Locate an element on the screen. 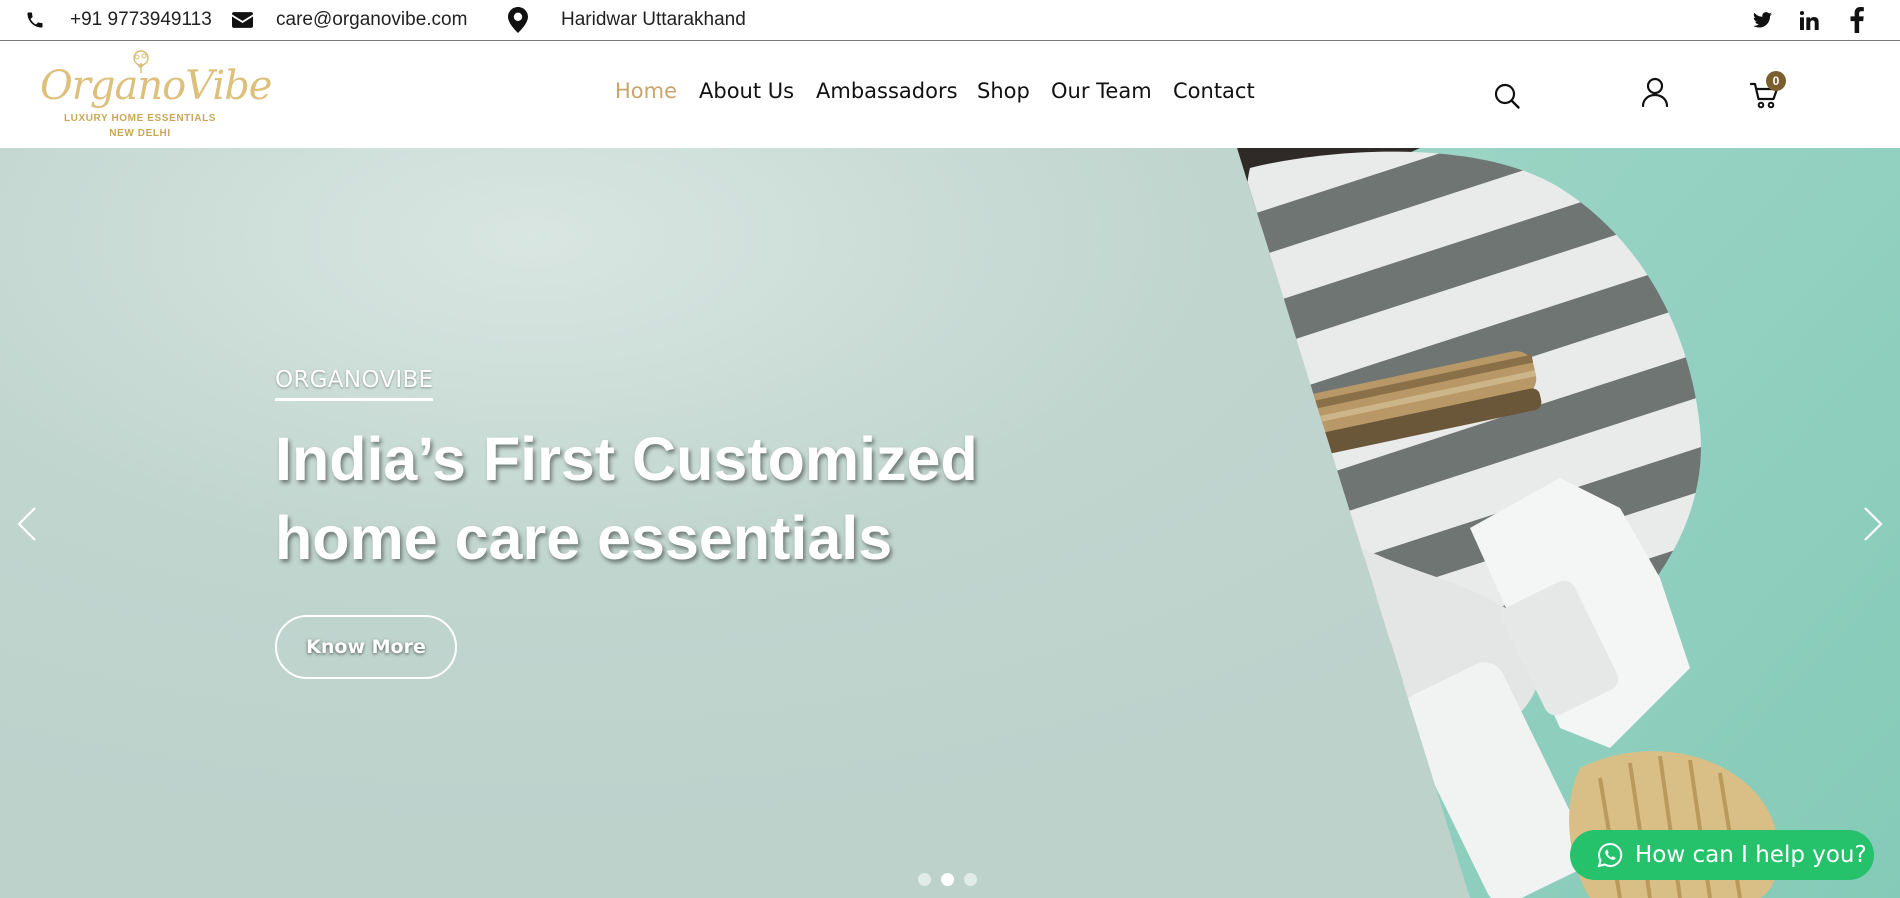  search-icon is located at coordinates (1507, 96).